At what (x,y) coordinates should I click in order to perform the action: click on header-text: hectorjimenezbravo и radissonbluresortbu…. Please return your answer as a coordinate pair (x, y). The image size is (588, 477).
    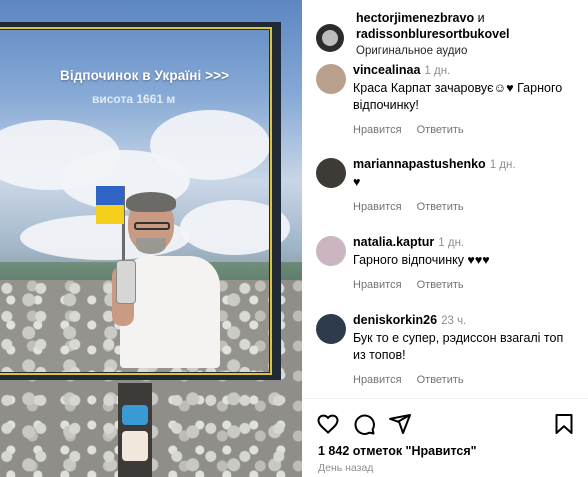
    Looking at the image, I should click on (468, 34).